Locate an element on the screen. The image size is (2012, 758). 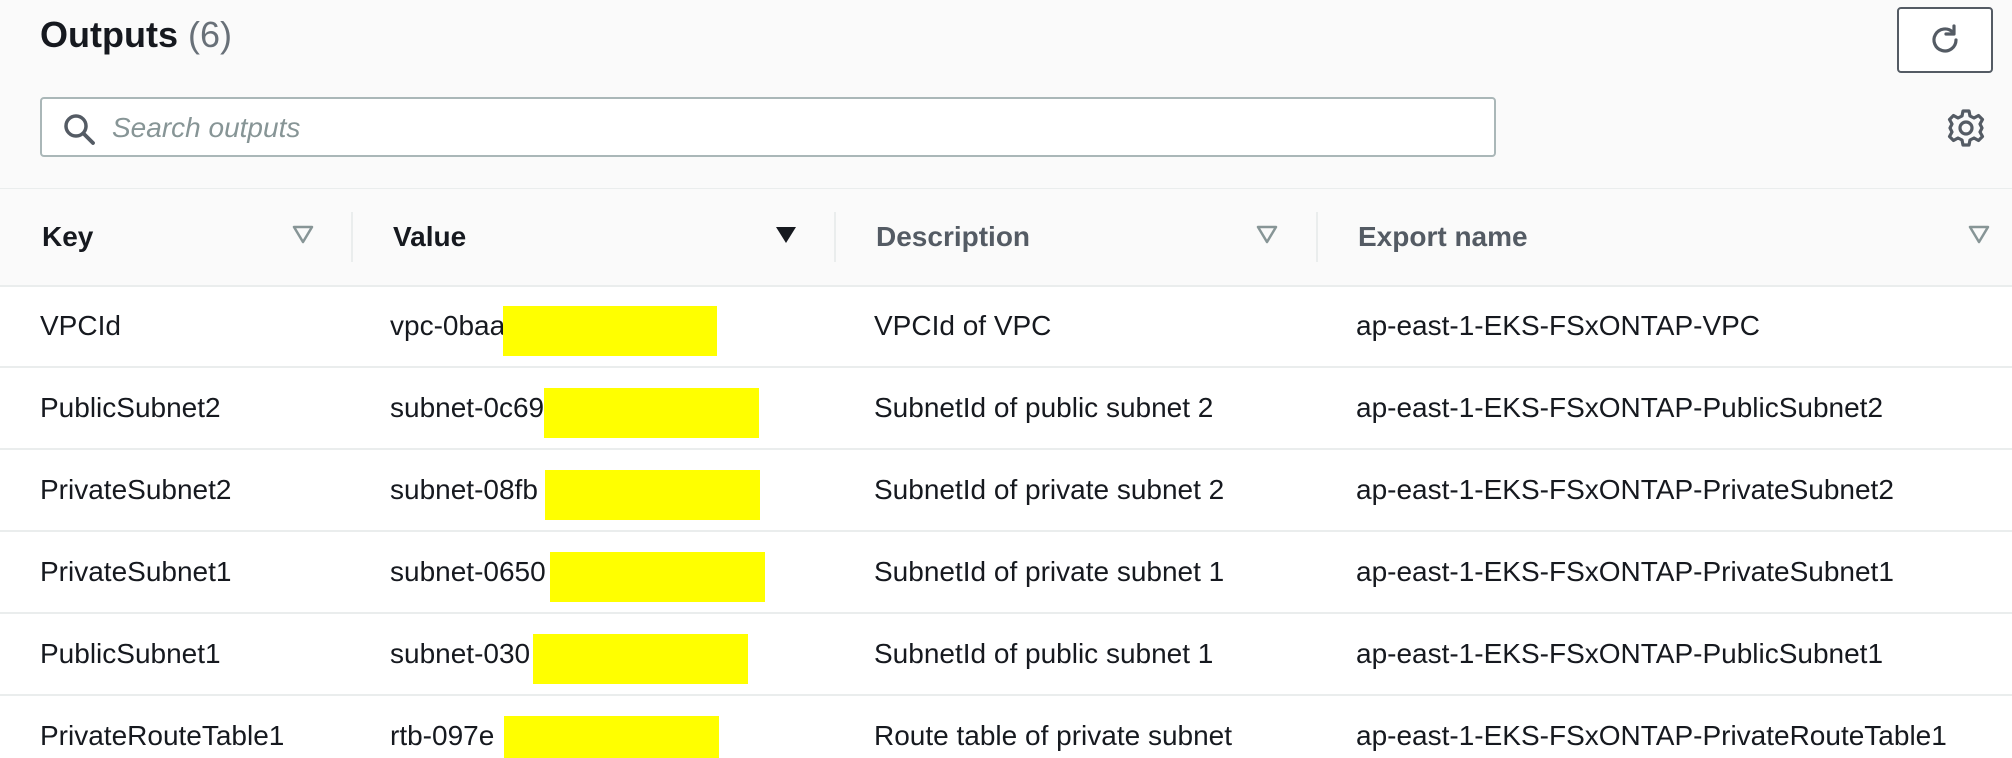
cell-description: Route table of private subnet is located at coordinates (1053, 735).